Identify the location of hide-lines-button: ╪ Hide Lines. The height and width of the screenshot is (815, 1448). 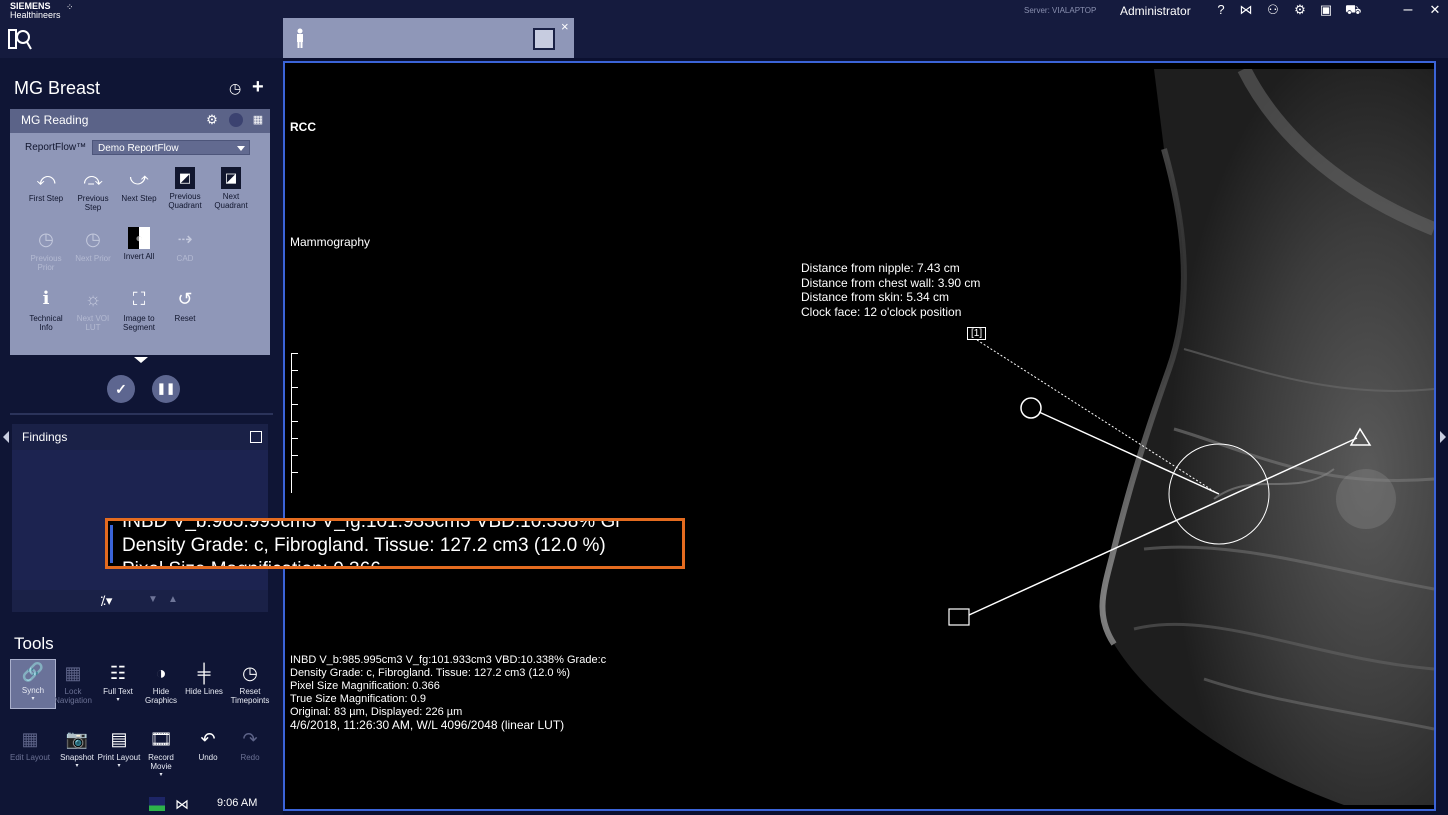
(204, 678).